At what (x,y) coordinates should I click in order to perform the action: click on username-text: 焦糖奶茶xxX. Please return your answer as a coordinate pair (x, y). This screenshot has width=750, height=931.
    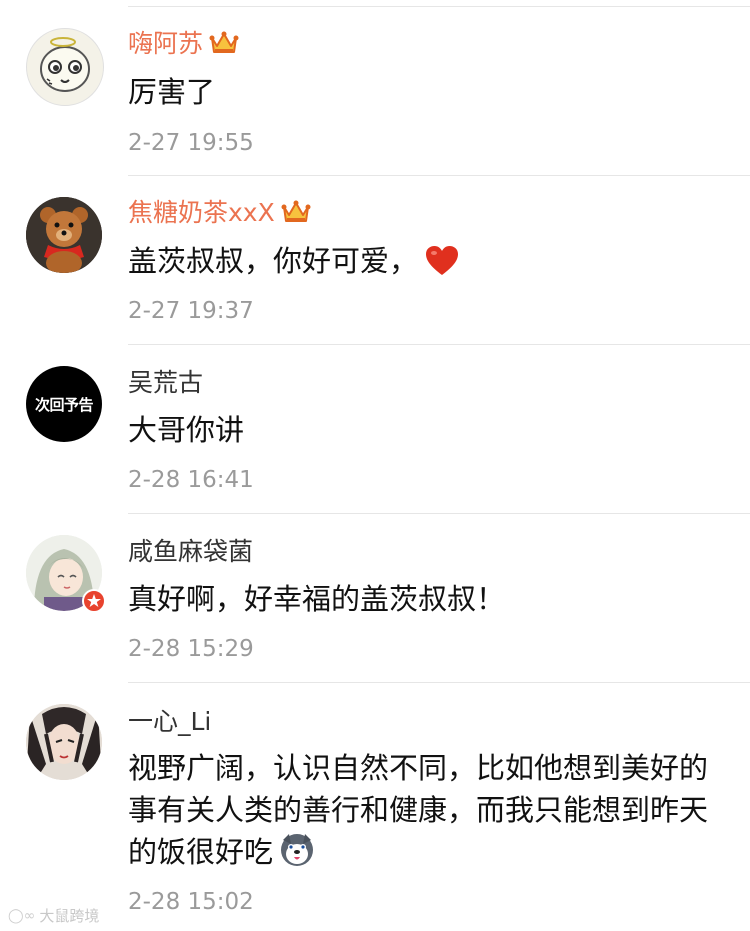
    Looking at the image, I should click on (201, 212).